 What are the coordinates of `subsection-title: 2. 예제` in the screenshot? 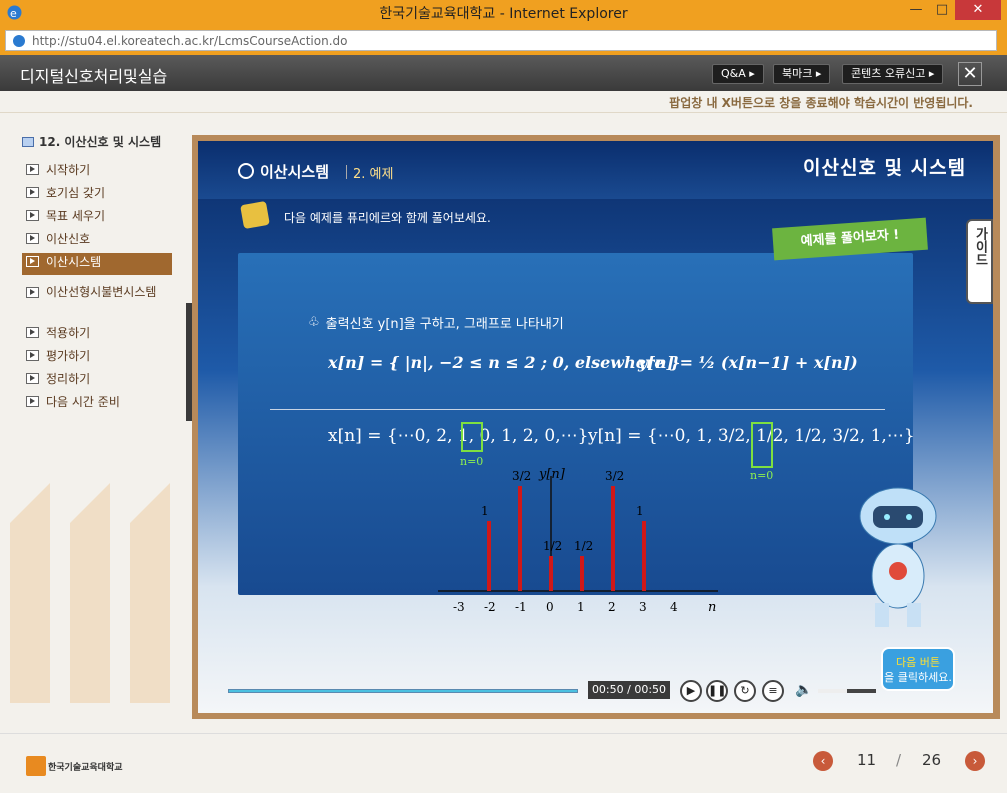 It's located at (373, 174).